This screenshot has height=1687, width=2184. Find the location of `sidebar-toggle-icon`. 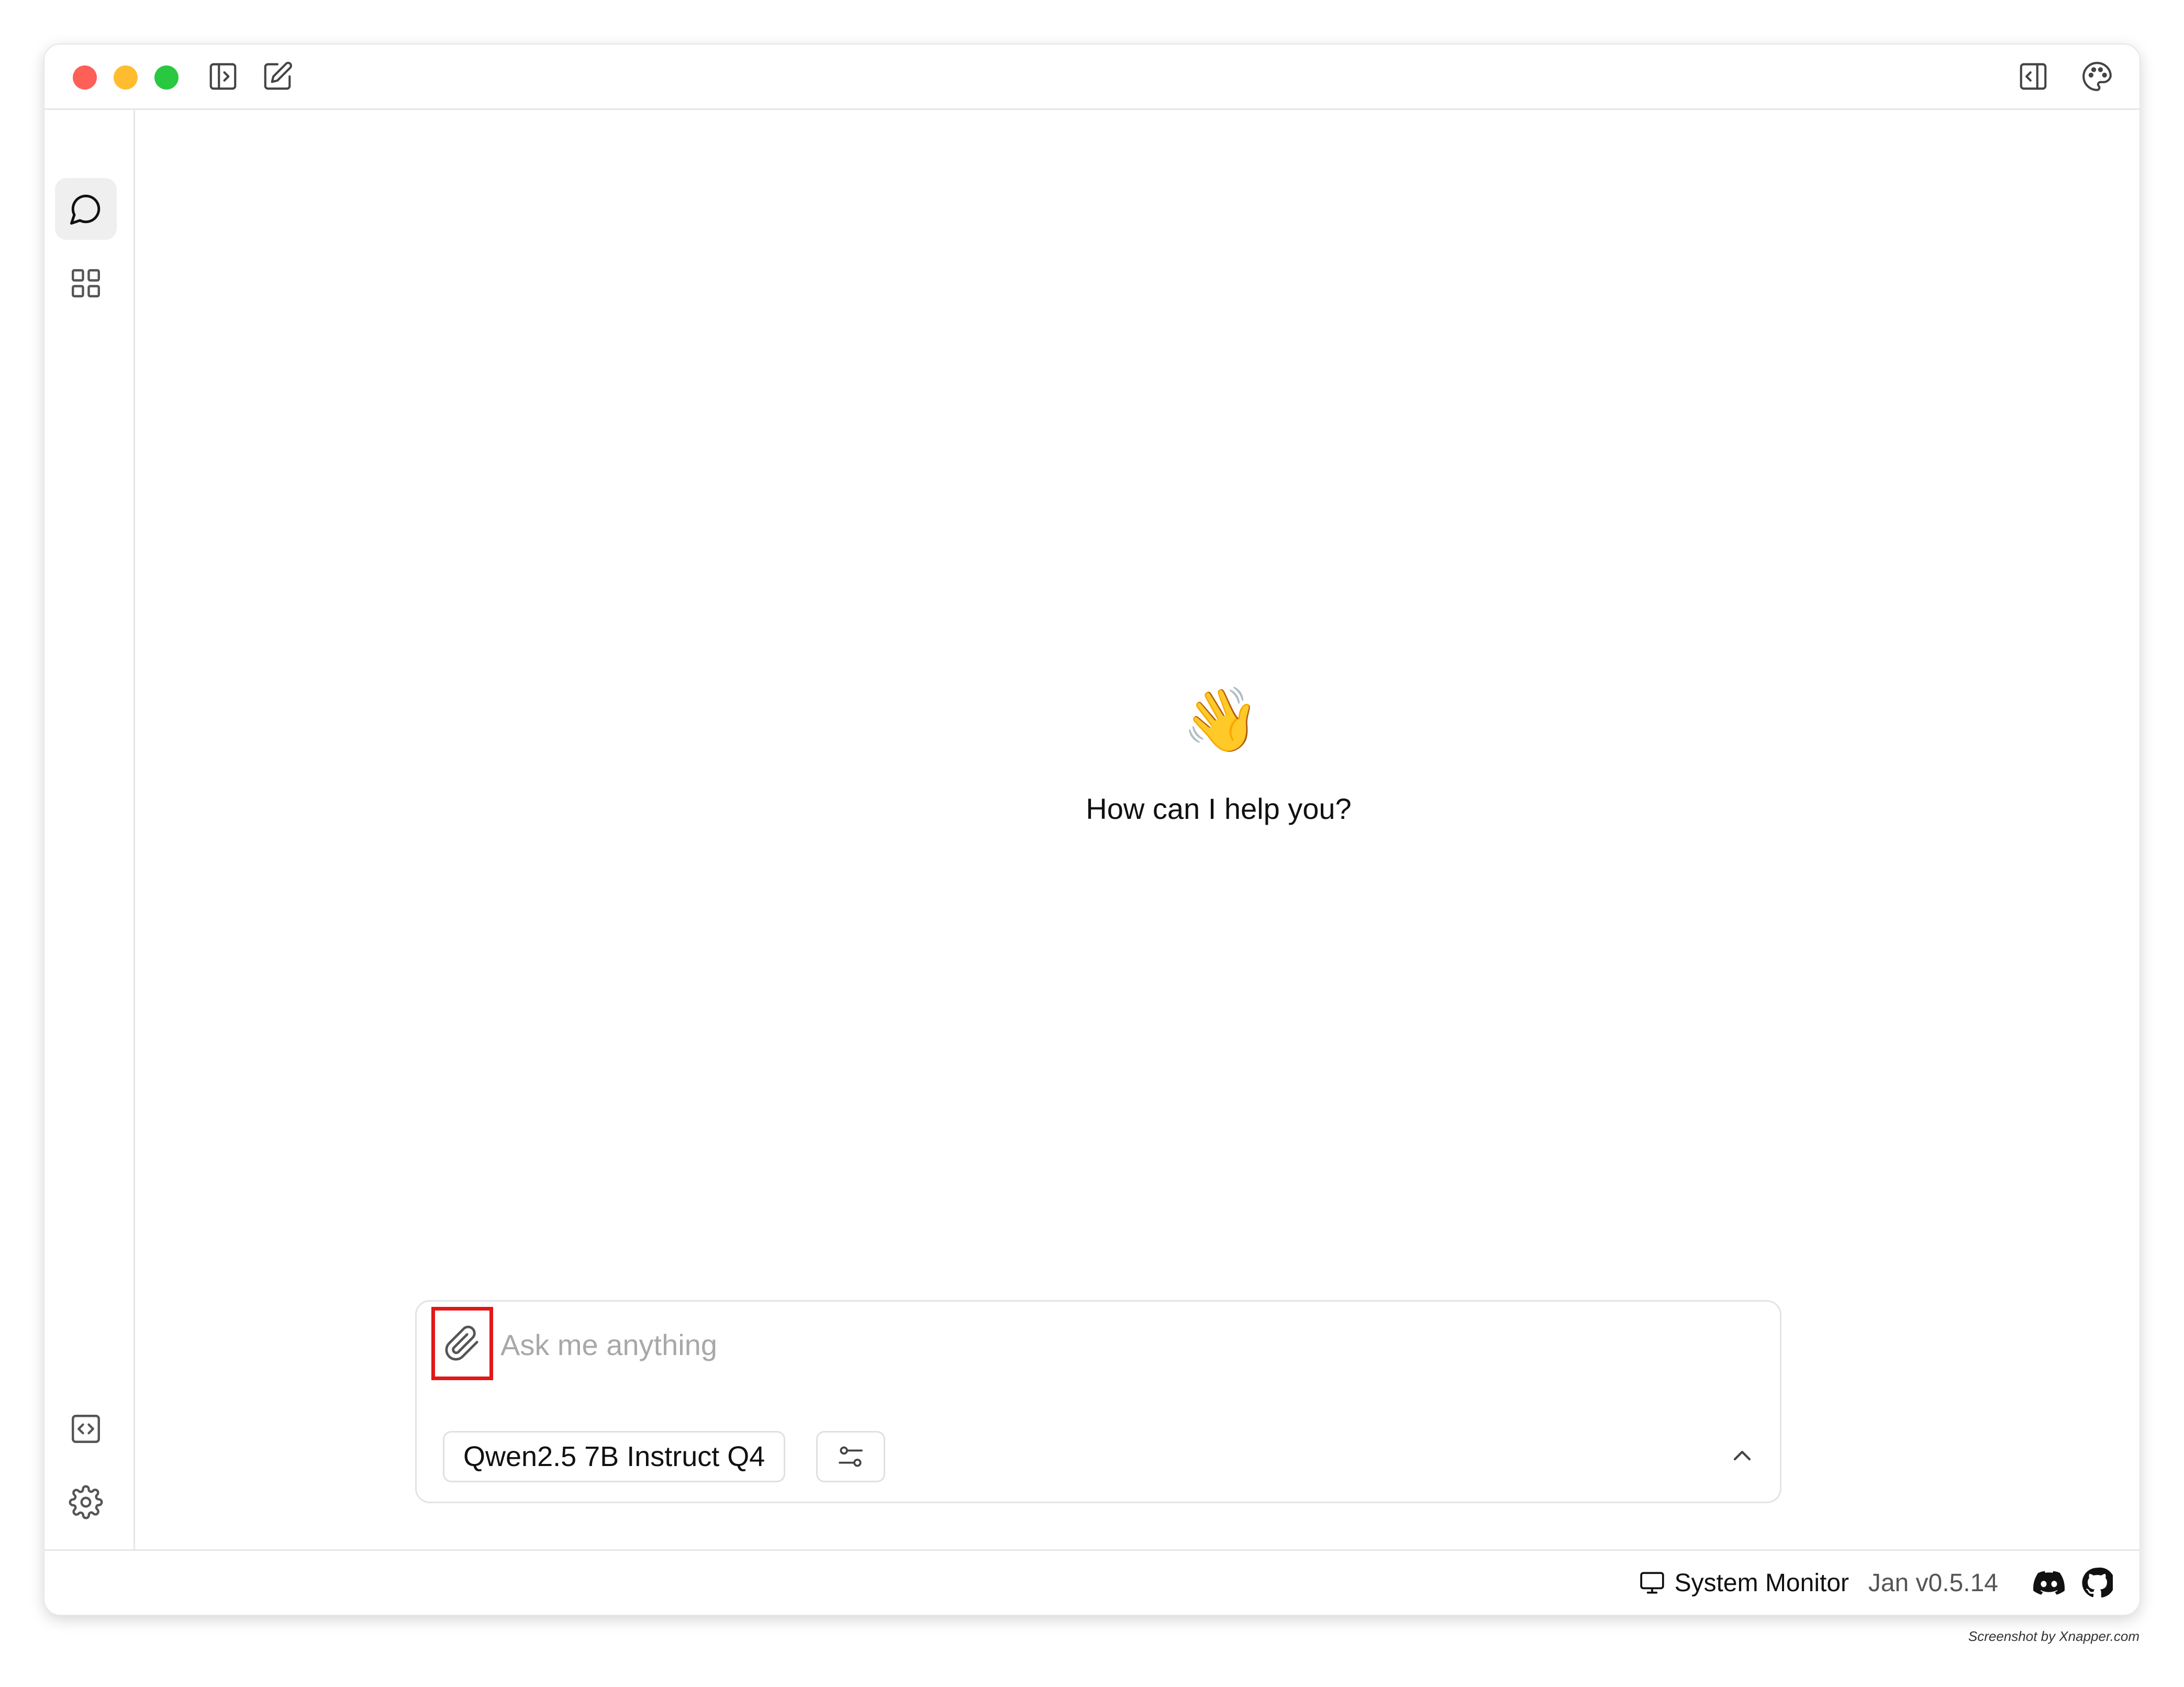

sidebar-toggle-icon is located at coordinates (223, 76).